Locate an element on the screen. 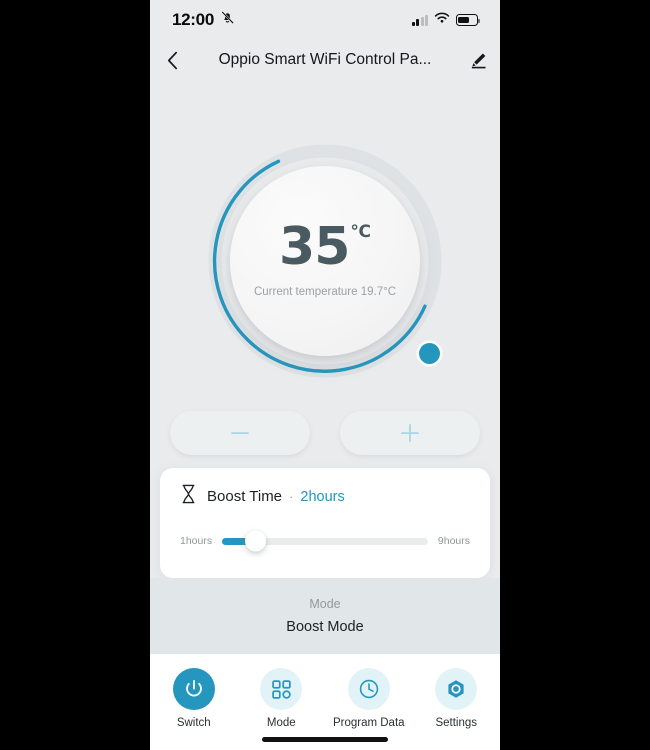  mode-icon-circle is located at coordinates (281, 689).